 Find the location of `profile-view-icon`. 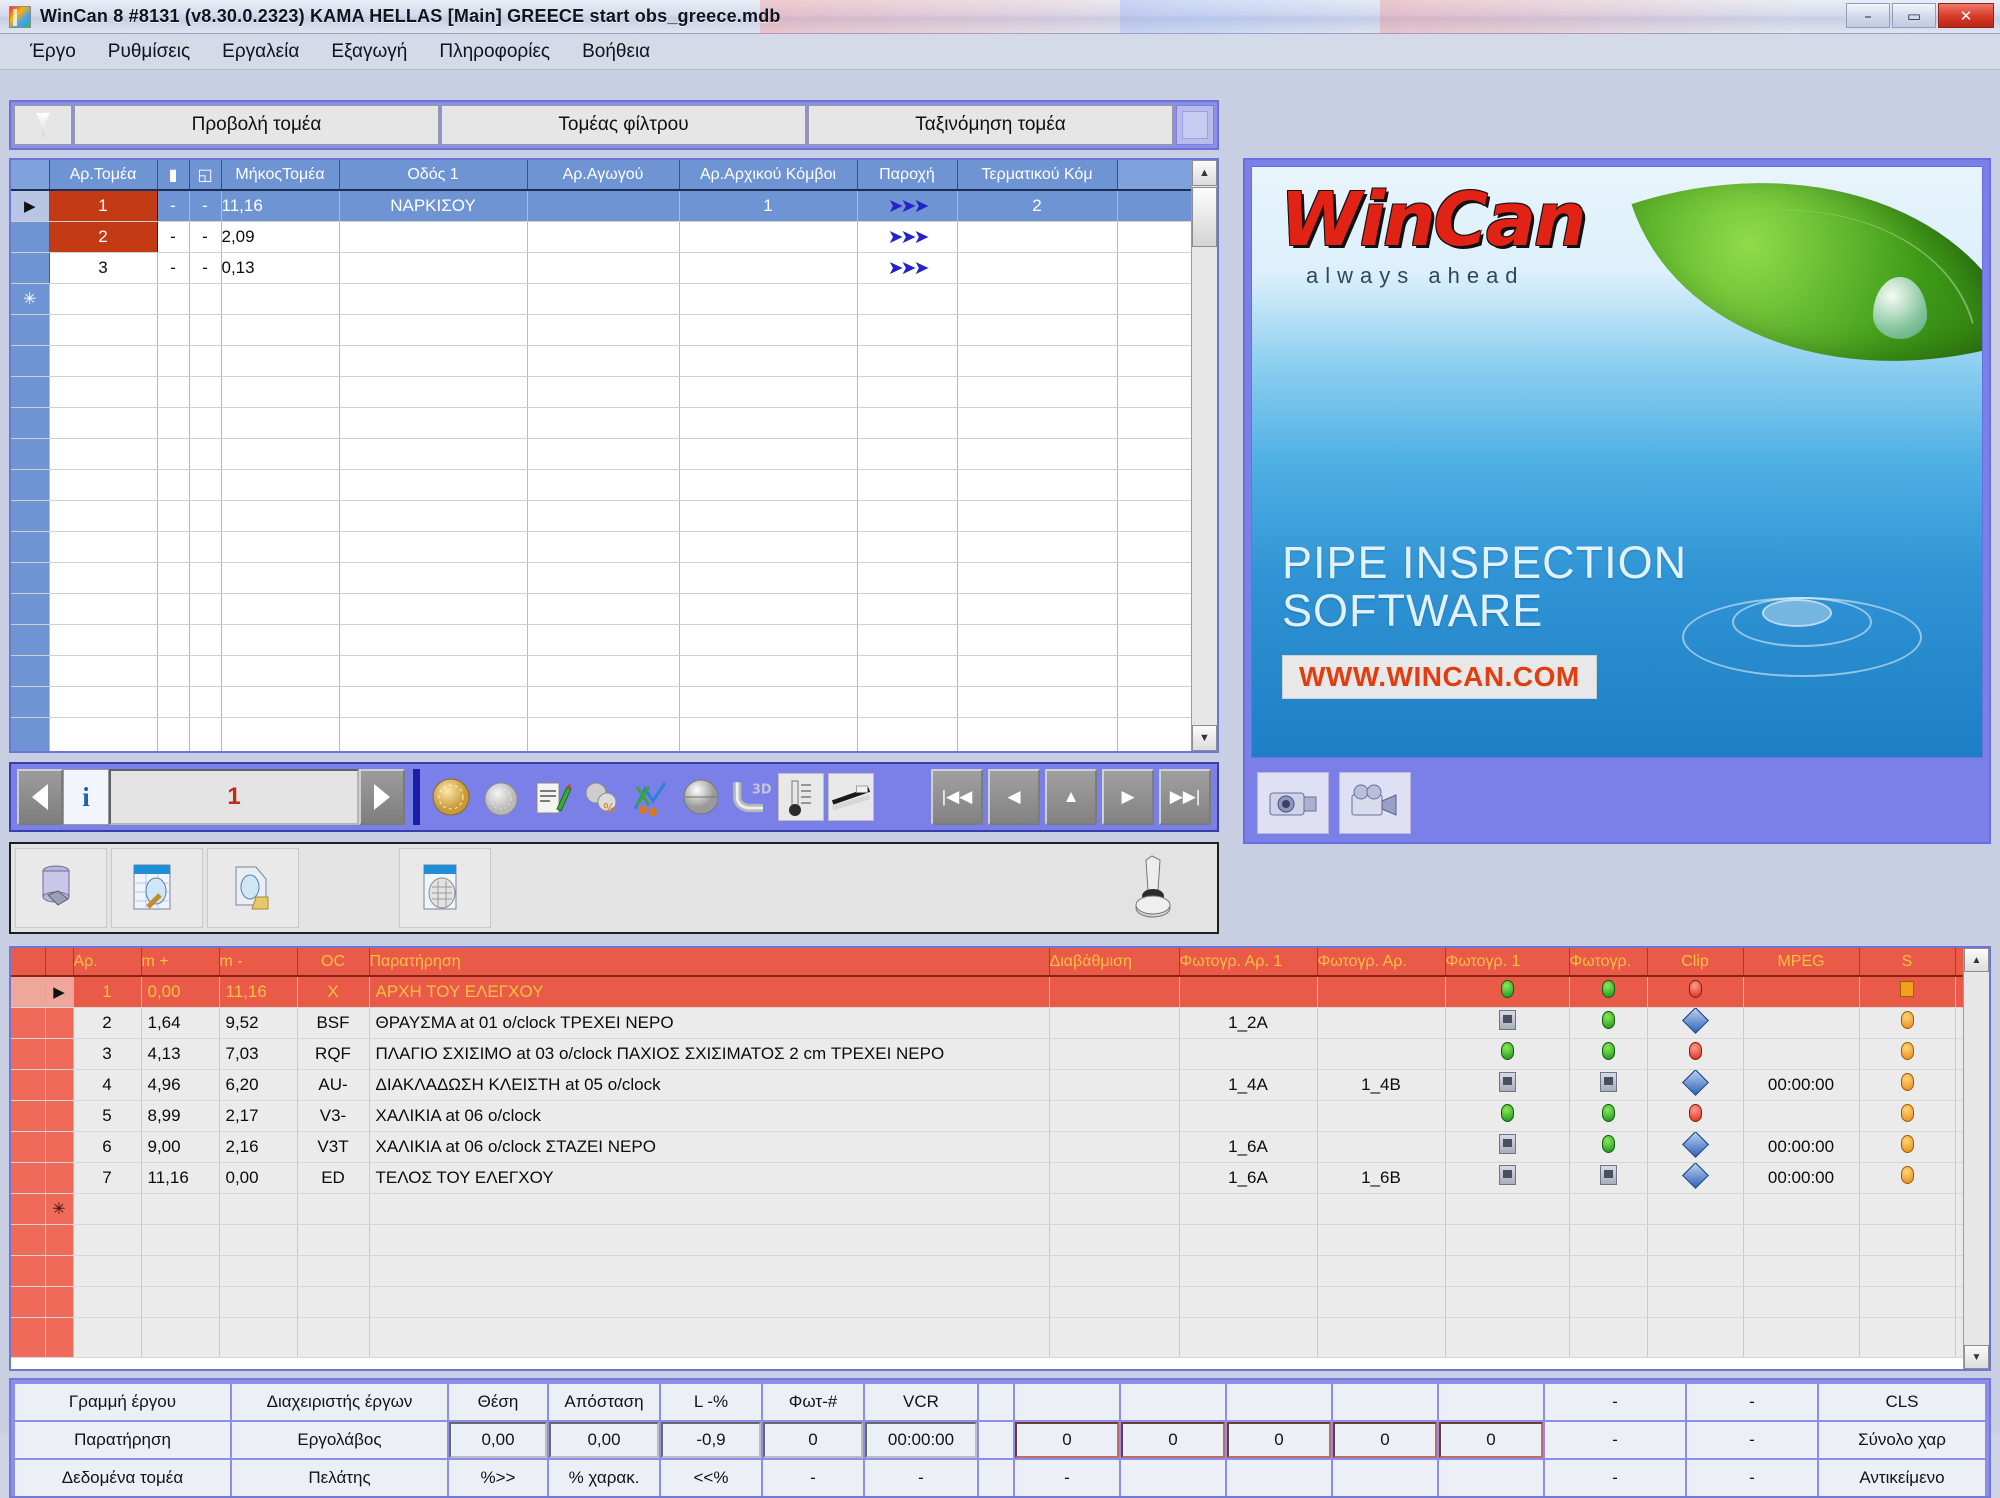

profile-view-icon is located at coordinates (851, 797).